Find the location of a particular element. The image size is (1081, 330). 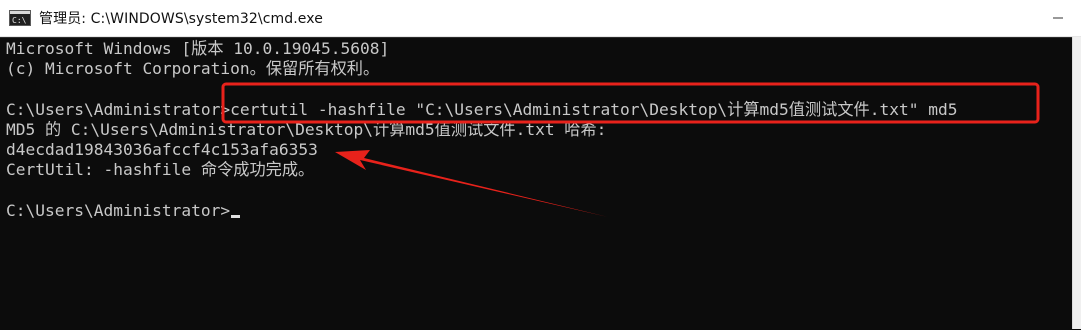

window-controls is located at coordinates (1058, 18).